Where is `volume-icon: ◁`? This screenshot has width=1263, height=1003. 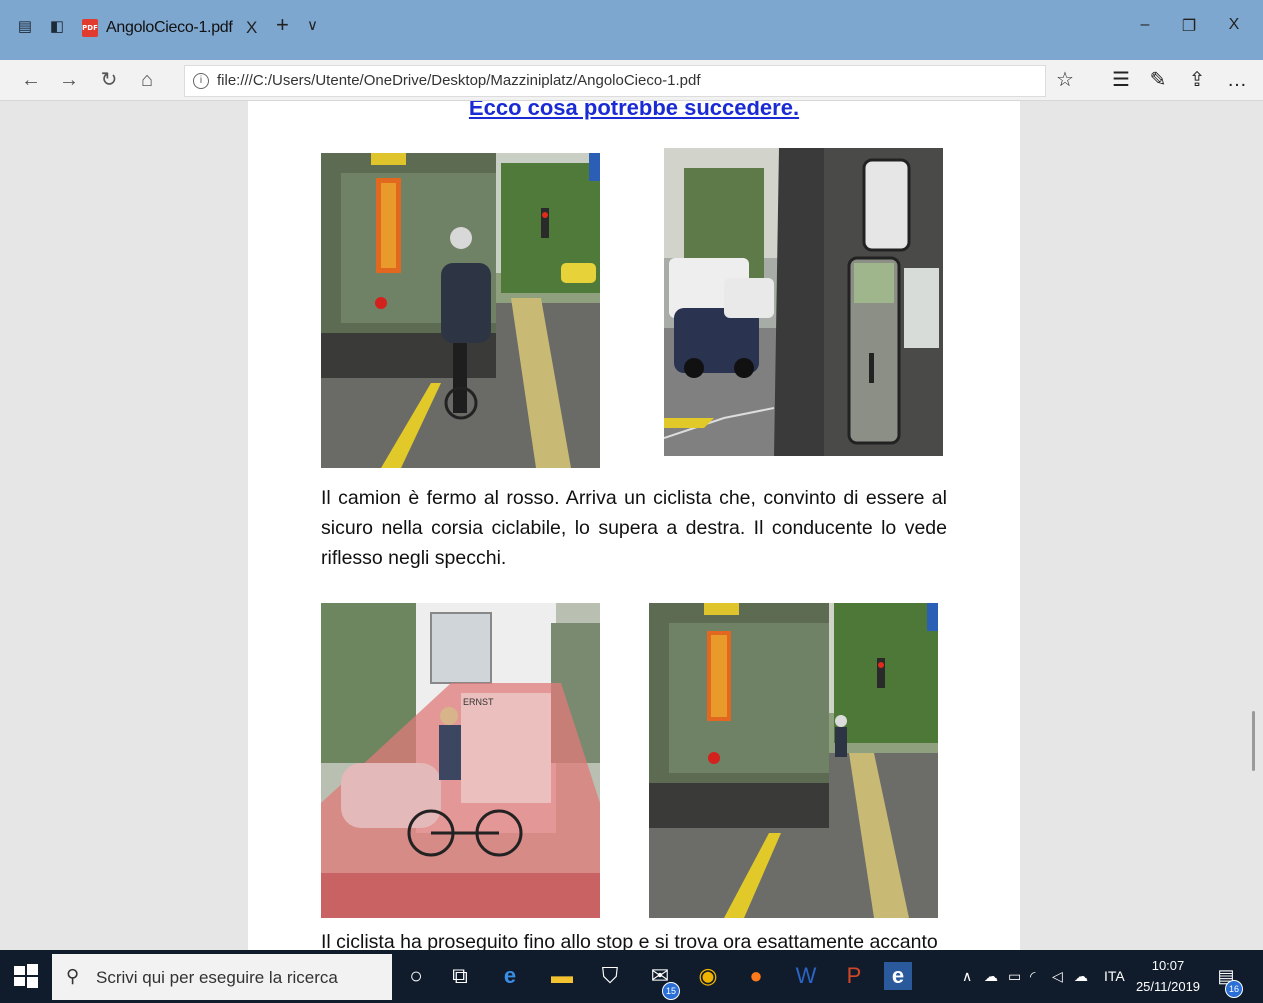 volume-icon: ◁ is located at coordinates (1057, 976).